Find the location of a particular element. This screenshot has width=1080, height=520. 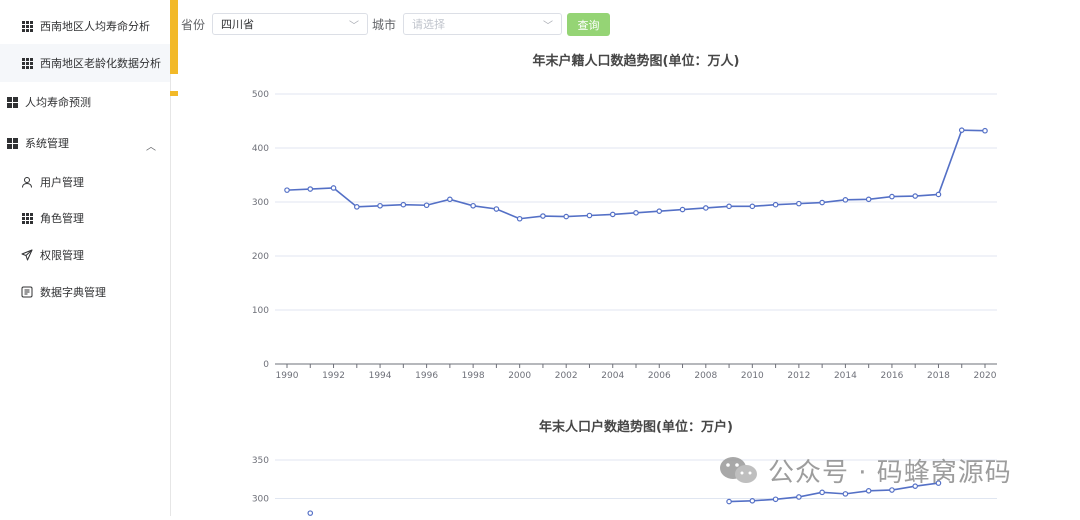

city-label: 城市 is located at coordinates (384, 25).